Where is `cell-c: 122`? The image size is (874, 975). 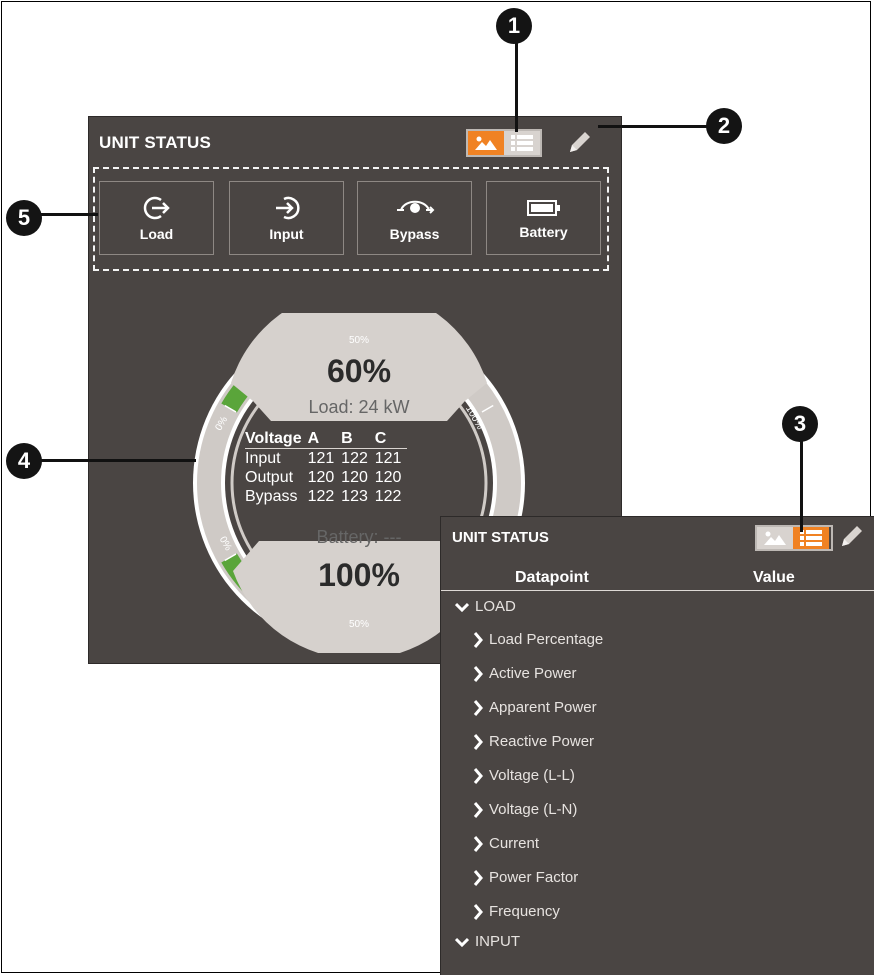 cell-c: 122 is located at coordinates (388, 496).